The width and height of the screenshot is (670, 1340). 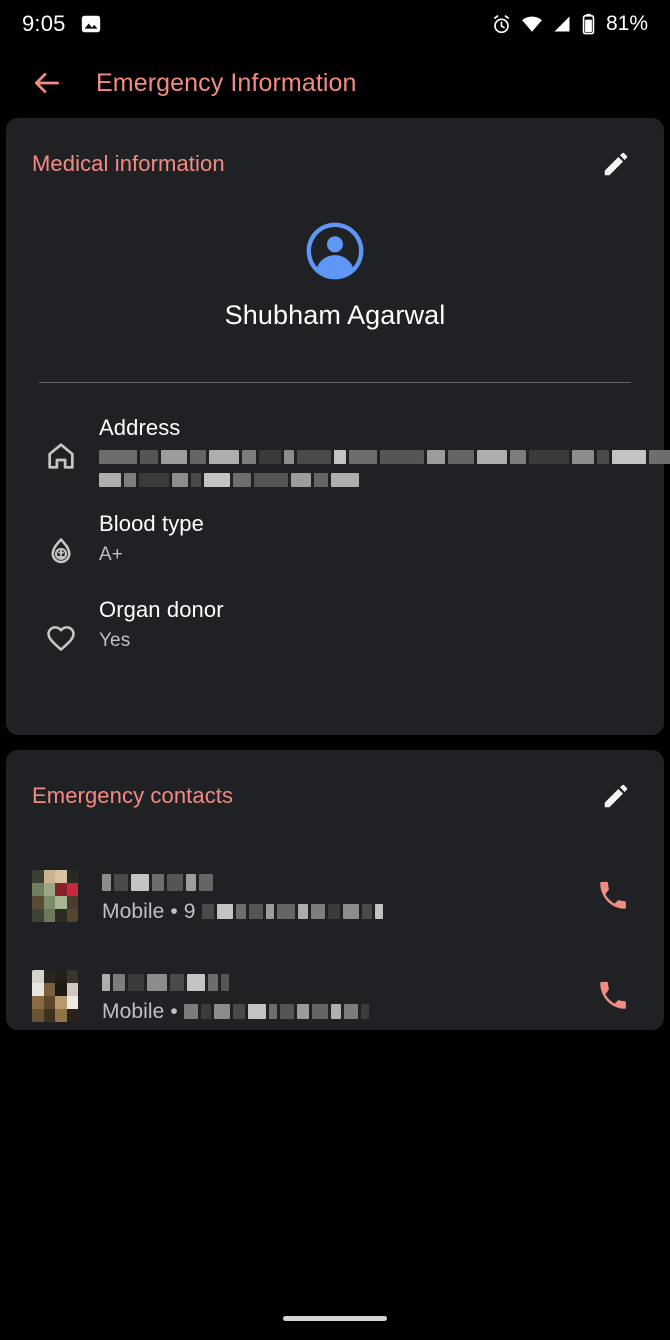 I want to click on home-indicator, so click(x=335, y=1318).